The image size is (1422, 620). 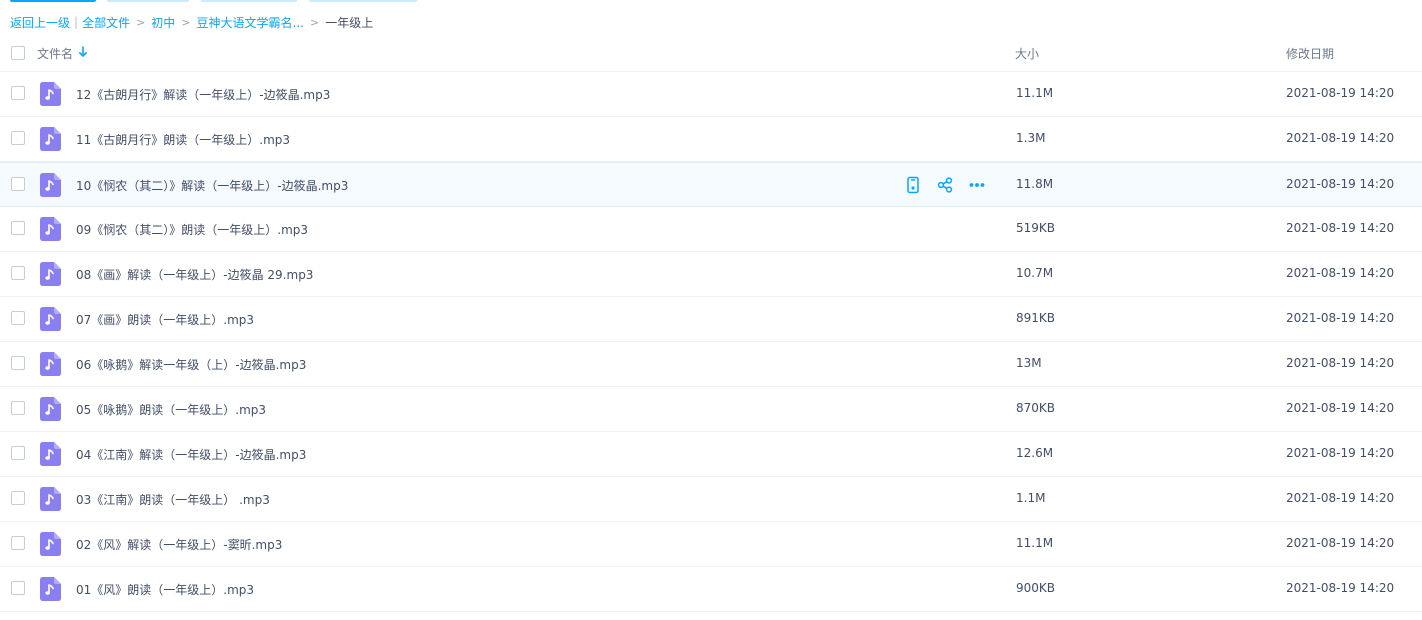 What do you see at coordinates (83, 52) in the screenshot?
I see `arrow-down-icon` at bounding box center [83, 52].